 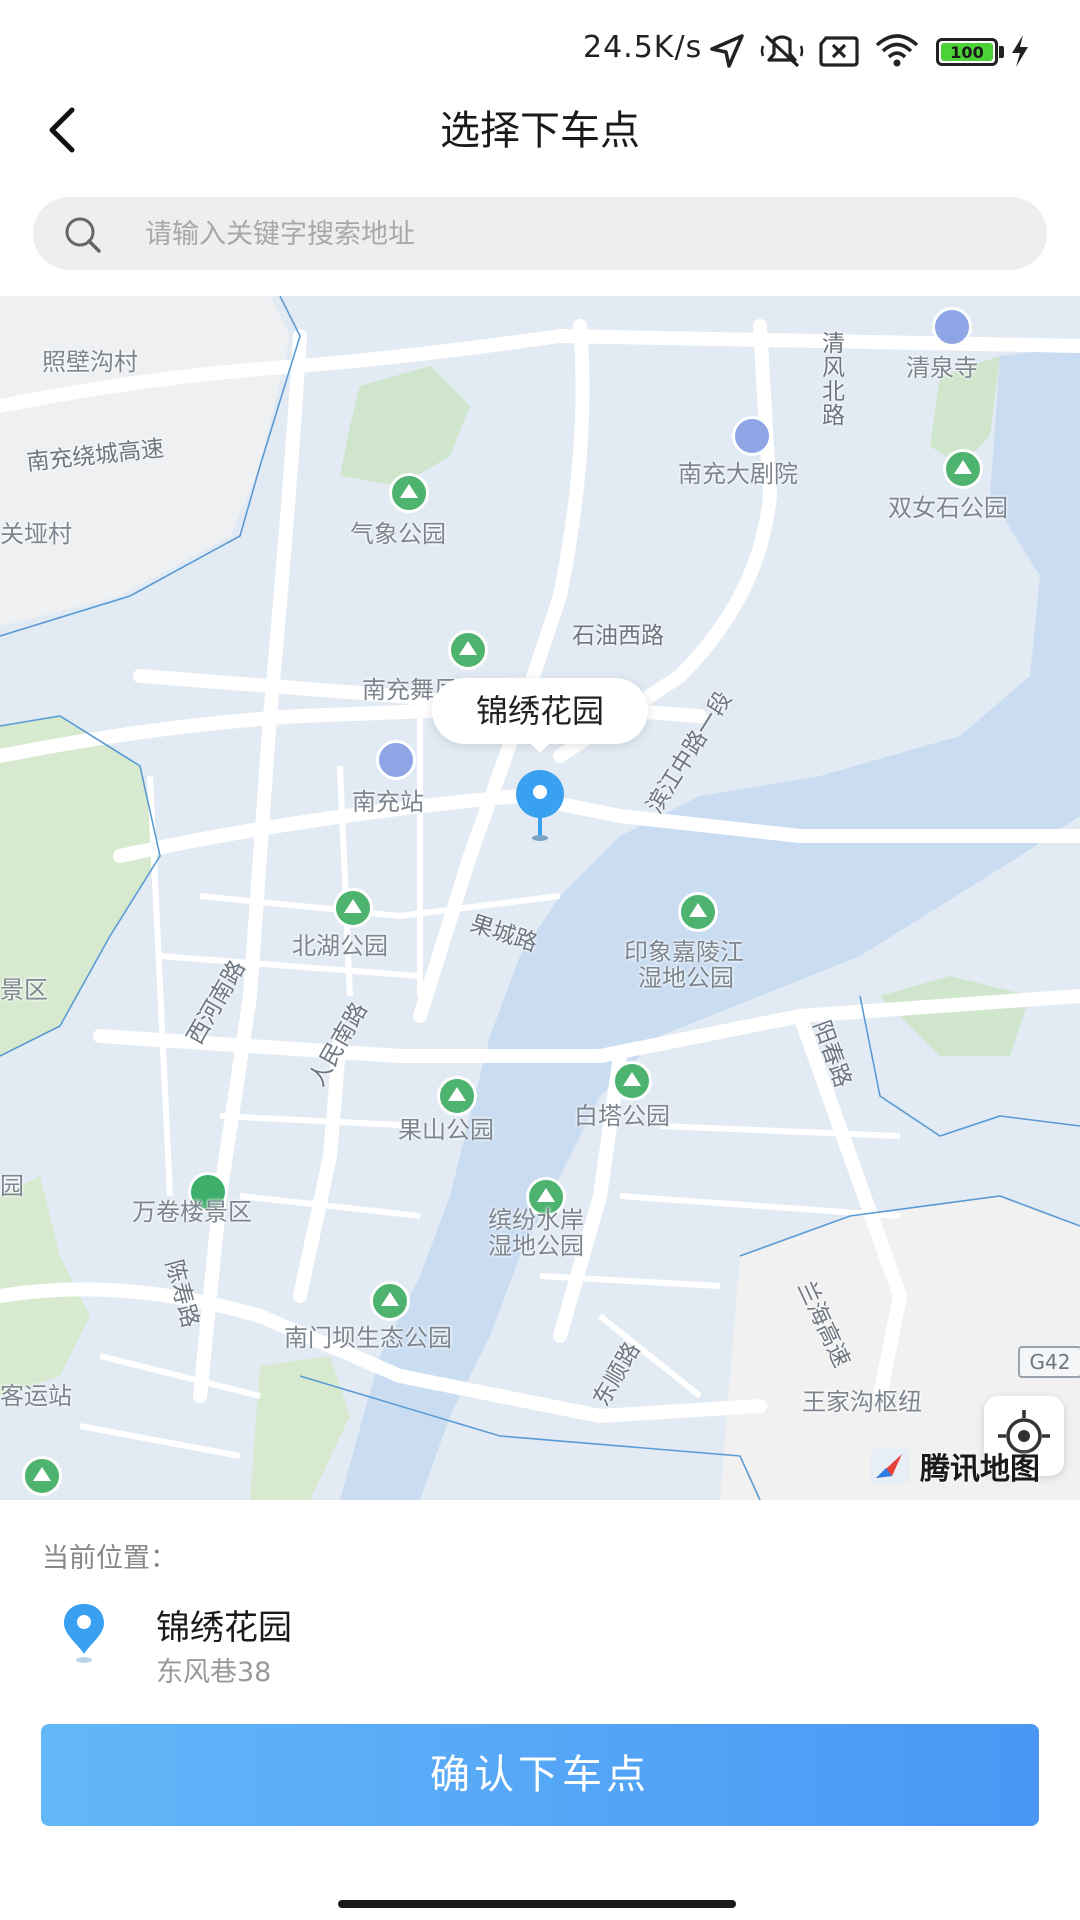 I want to click on map-label: 万卷楼景区, so click(x=192, y=1212).